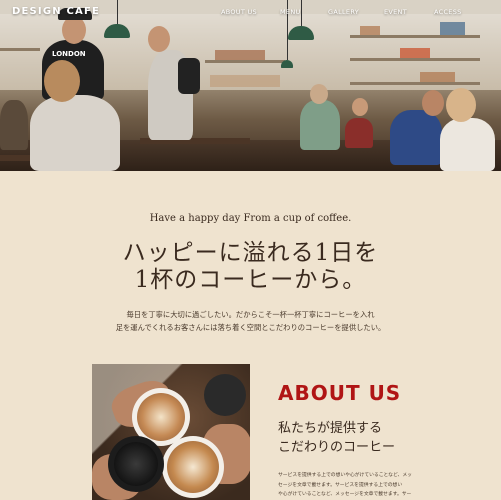 The width and height of the screenshot is (501, 500). What do you see at coordinates (250, 327) in the screenshot?
I see `intro-body-line-2: 足を運んでくれるお客さんには落ち着く空間とこだわりのコーヒーを提供したい。` at bounding box center [250, 327].